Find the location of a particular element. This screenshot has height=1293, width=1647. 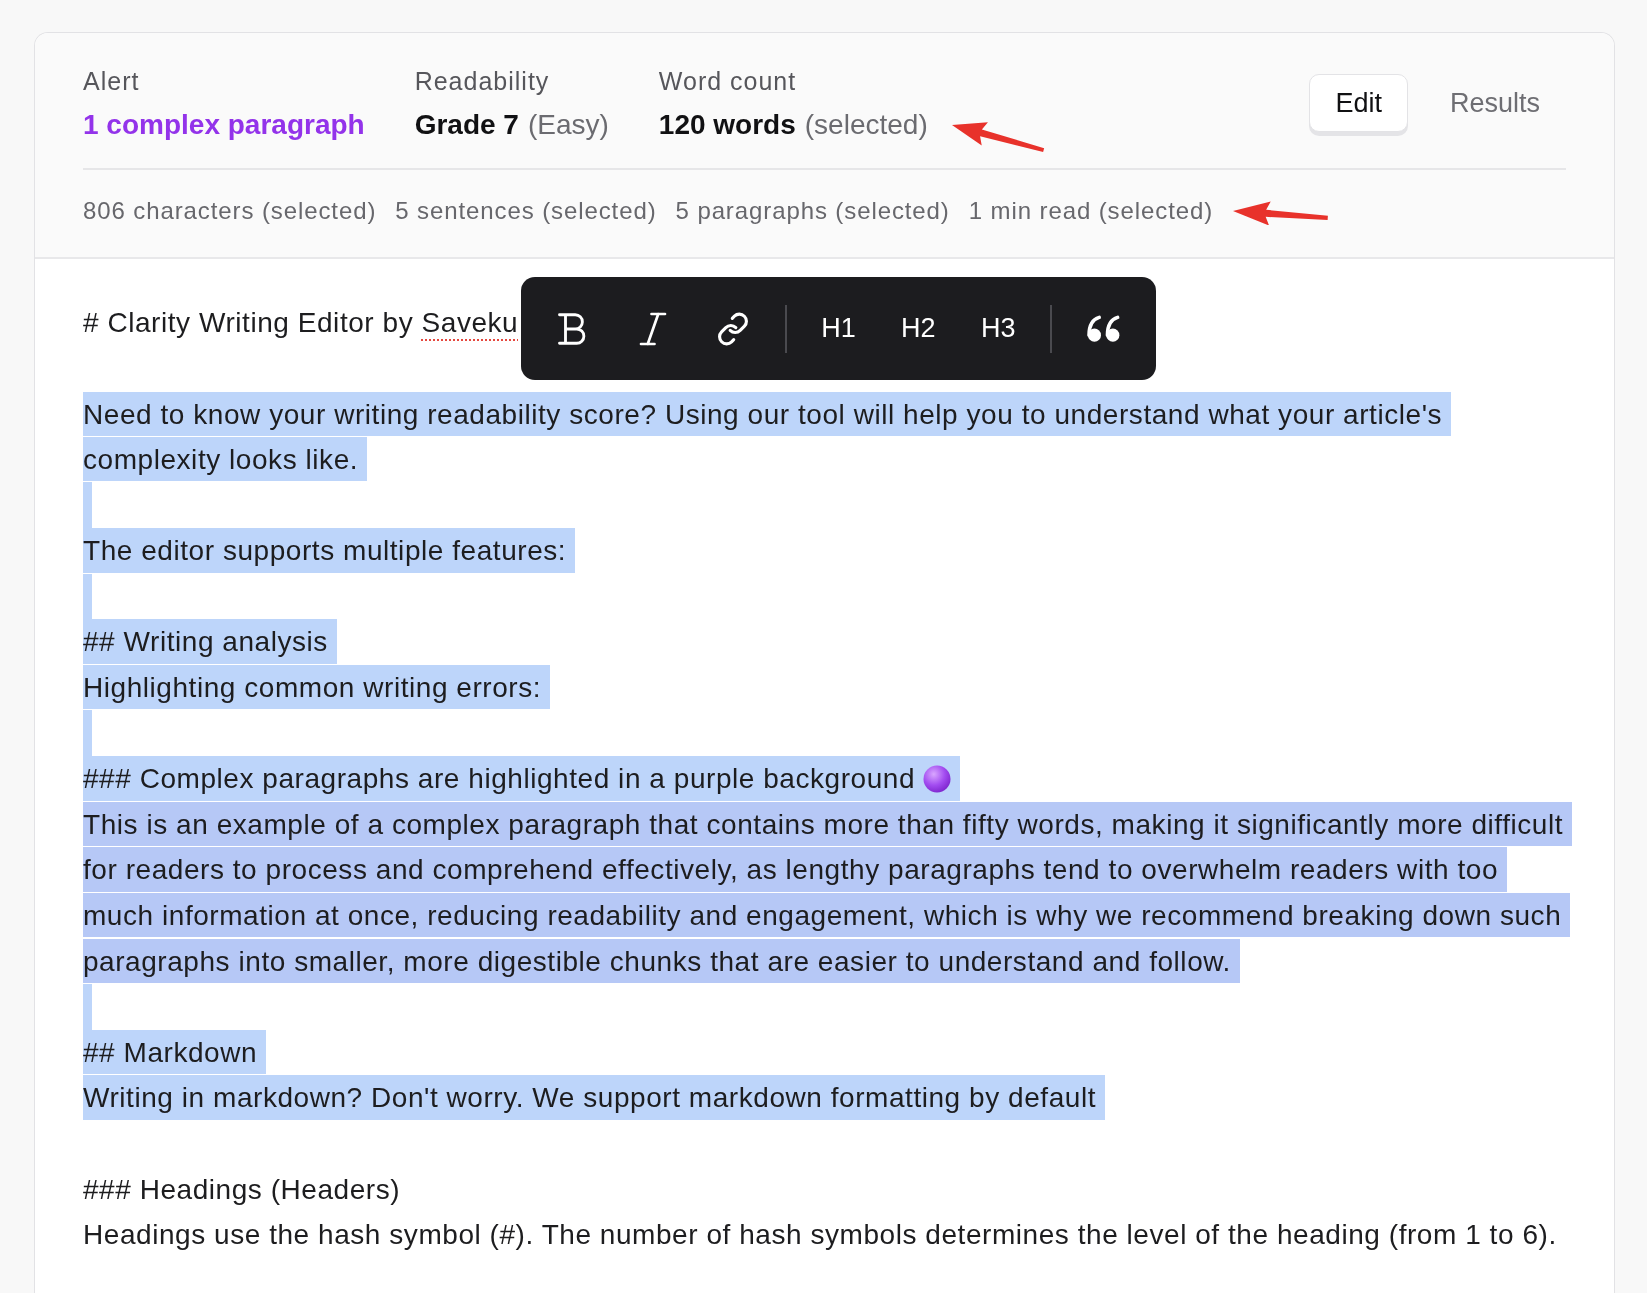

heading-button: H3 is located at coordinates (998, 328).